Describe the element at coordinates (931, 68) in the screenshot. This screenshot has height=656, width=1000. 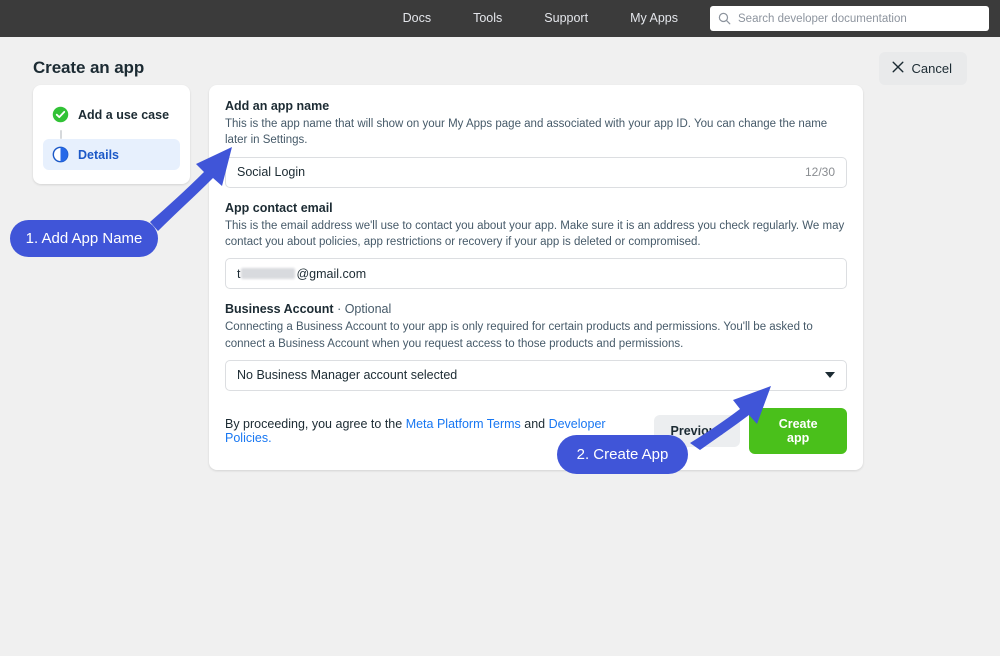
I see `cancel-button-label: Cancel` at that location.